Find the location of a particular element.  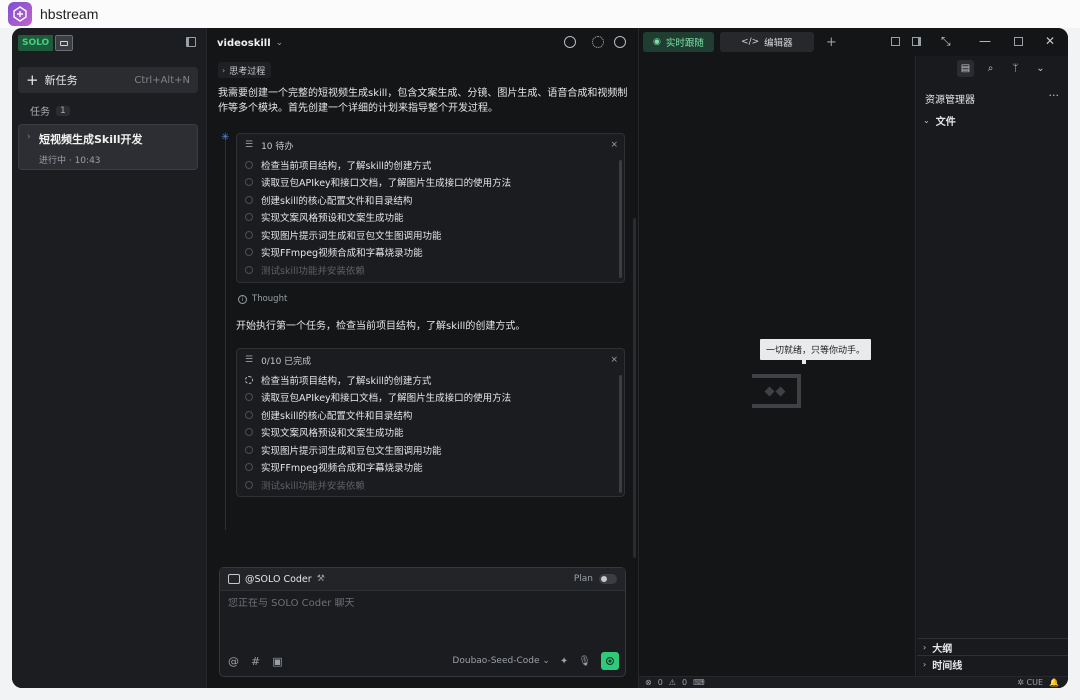

sidebar-toggle-icon is located at coordinates (191, 42).